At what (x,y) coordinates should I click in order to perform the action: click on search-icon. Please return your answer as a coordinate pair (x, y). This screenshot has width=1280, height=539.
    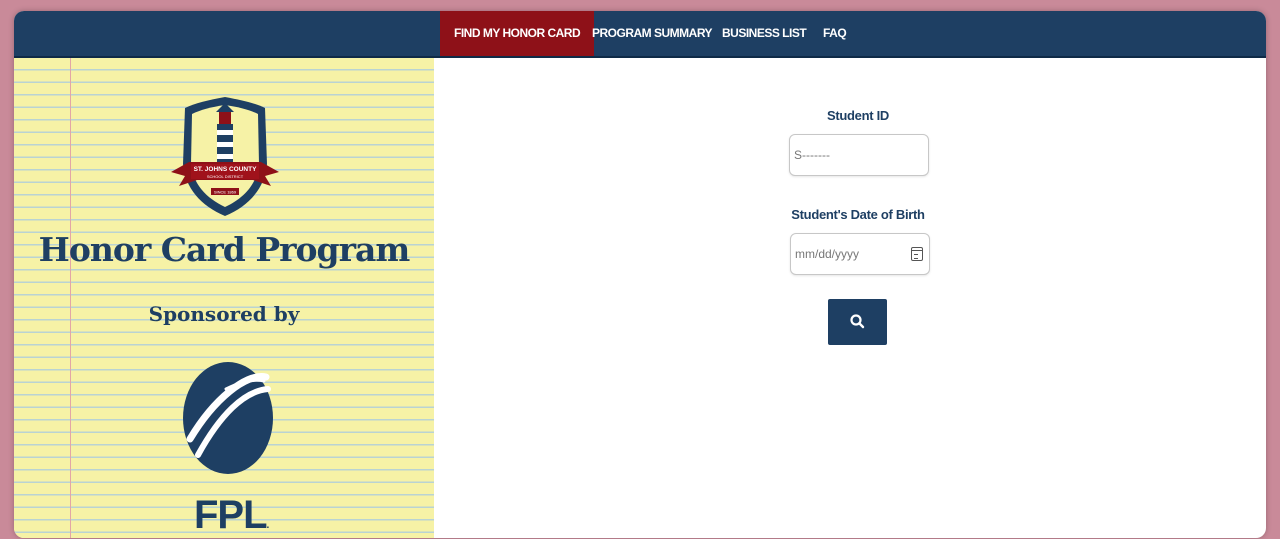
    Looking at the image, I should click on (857, 321).